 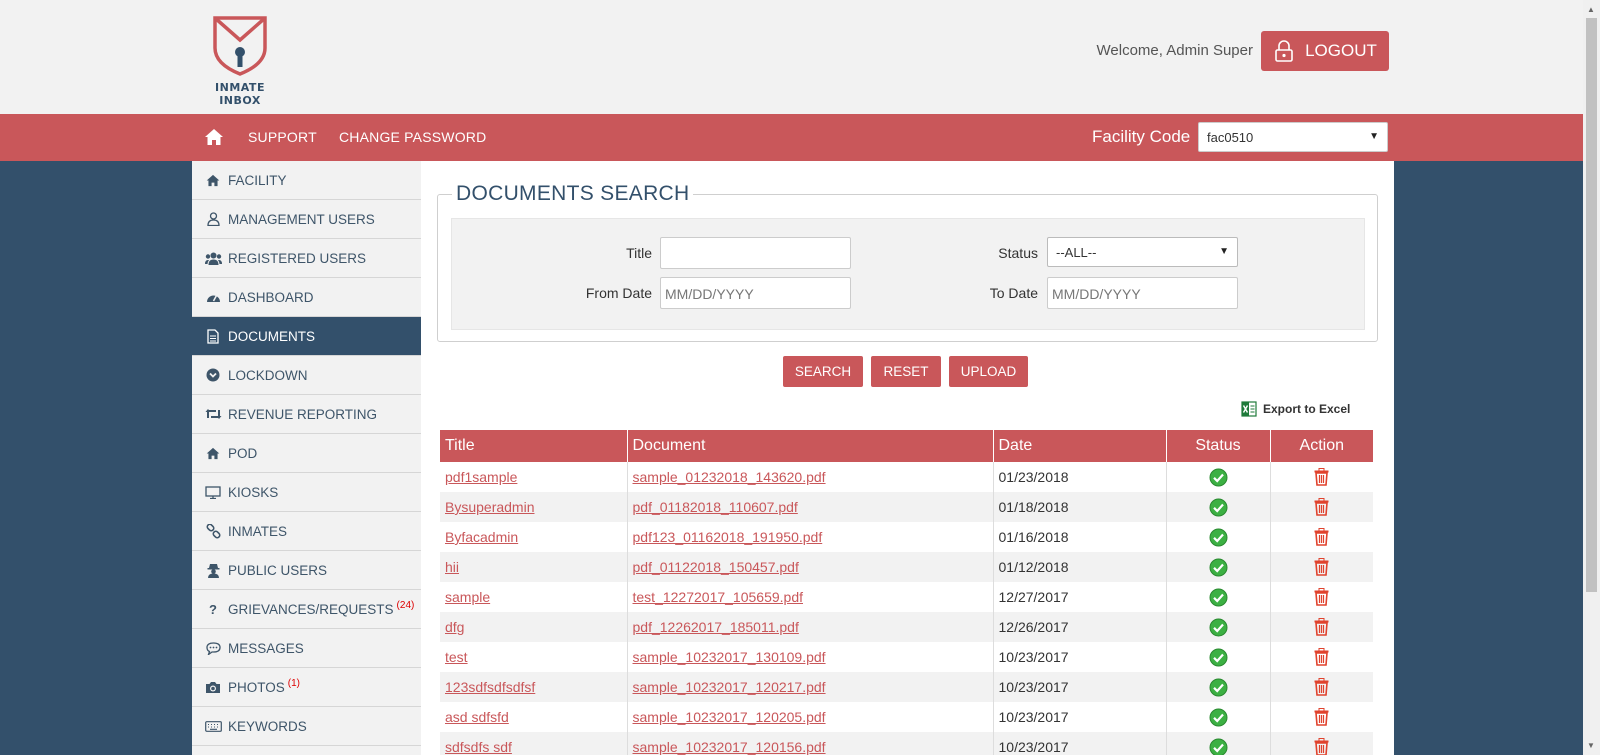 I want to click on column-header-document: Document, so click(x=810, y=446).